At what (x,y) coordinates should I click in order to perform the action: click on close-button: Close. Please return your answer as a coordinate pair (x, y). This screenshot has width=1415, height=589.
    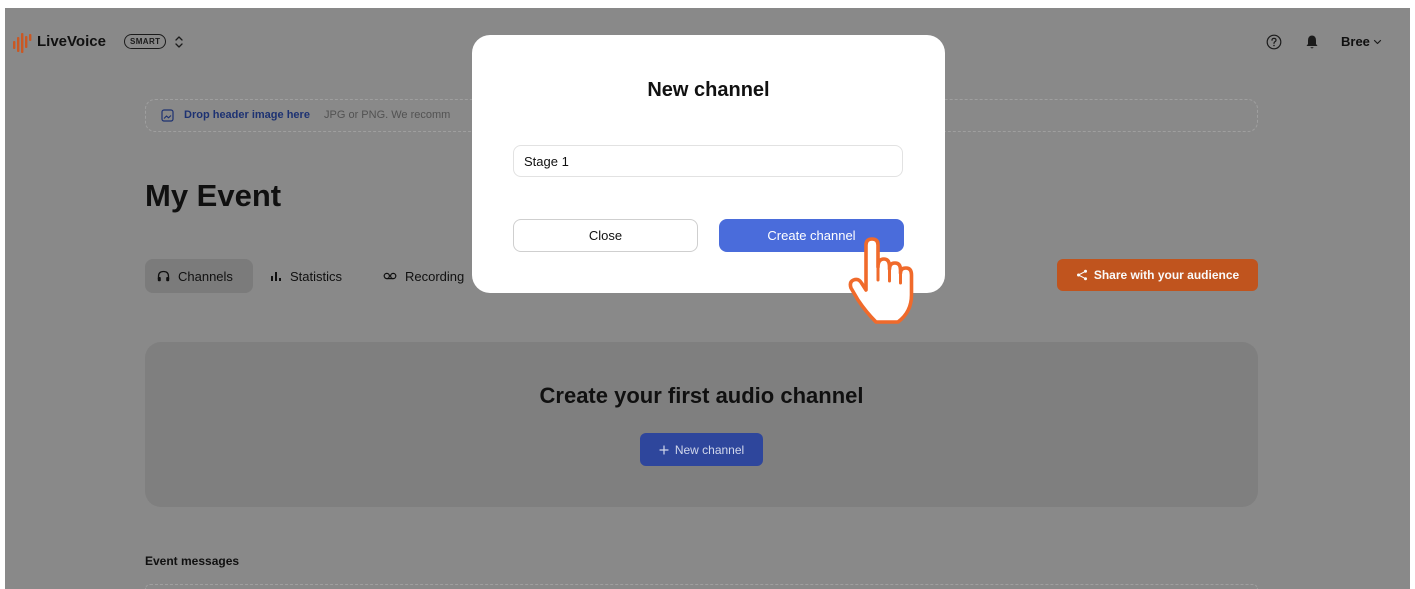
    Looking at the image, I should click on (605, 235).